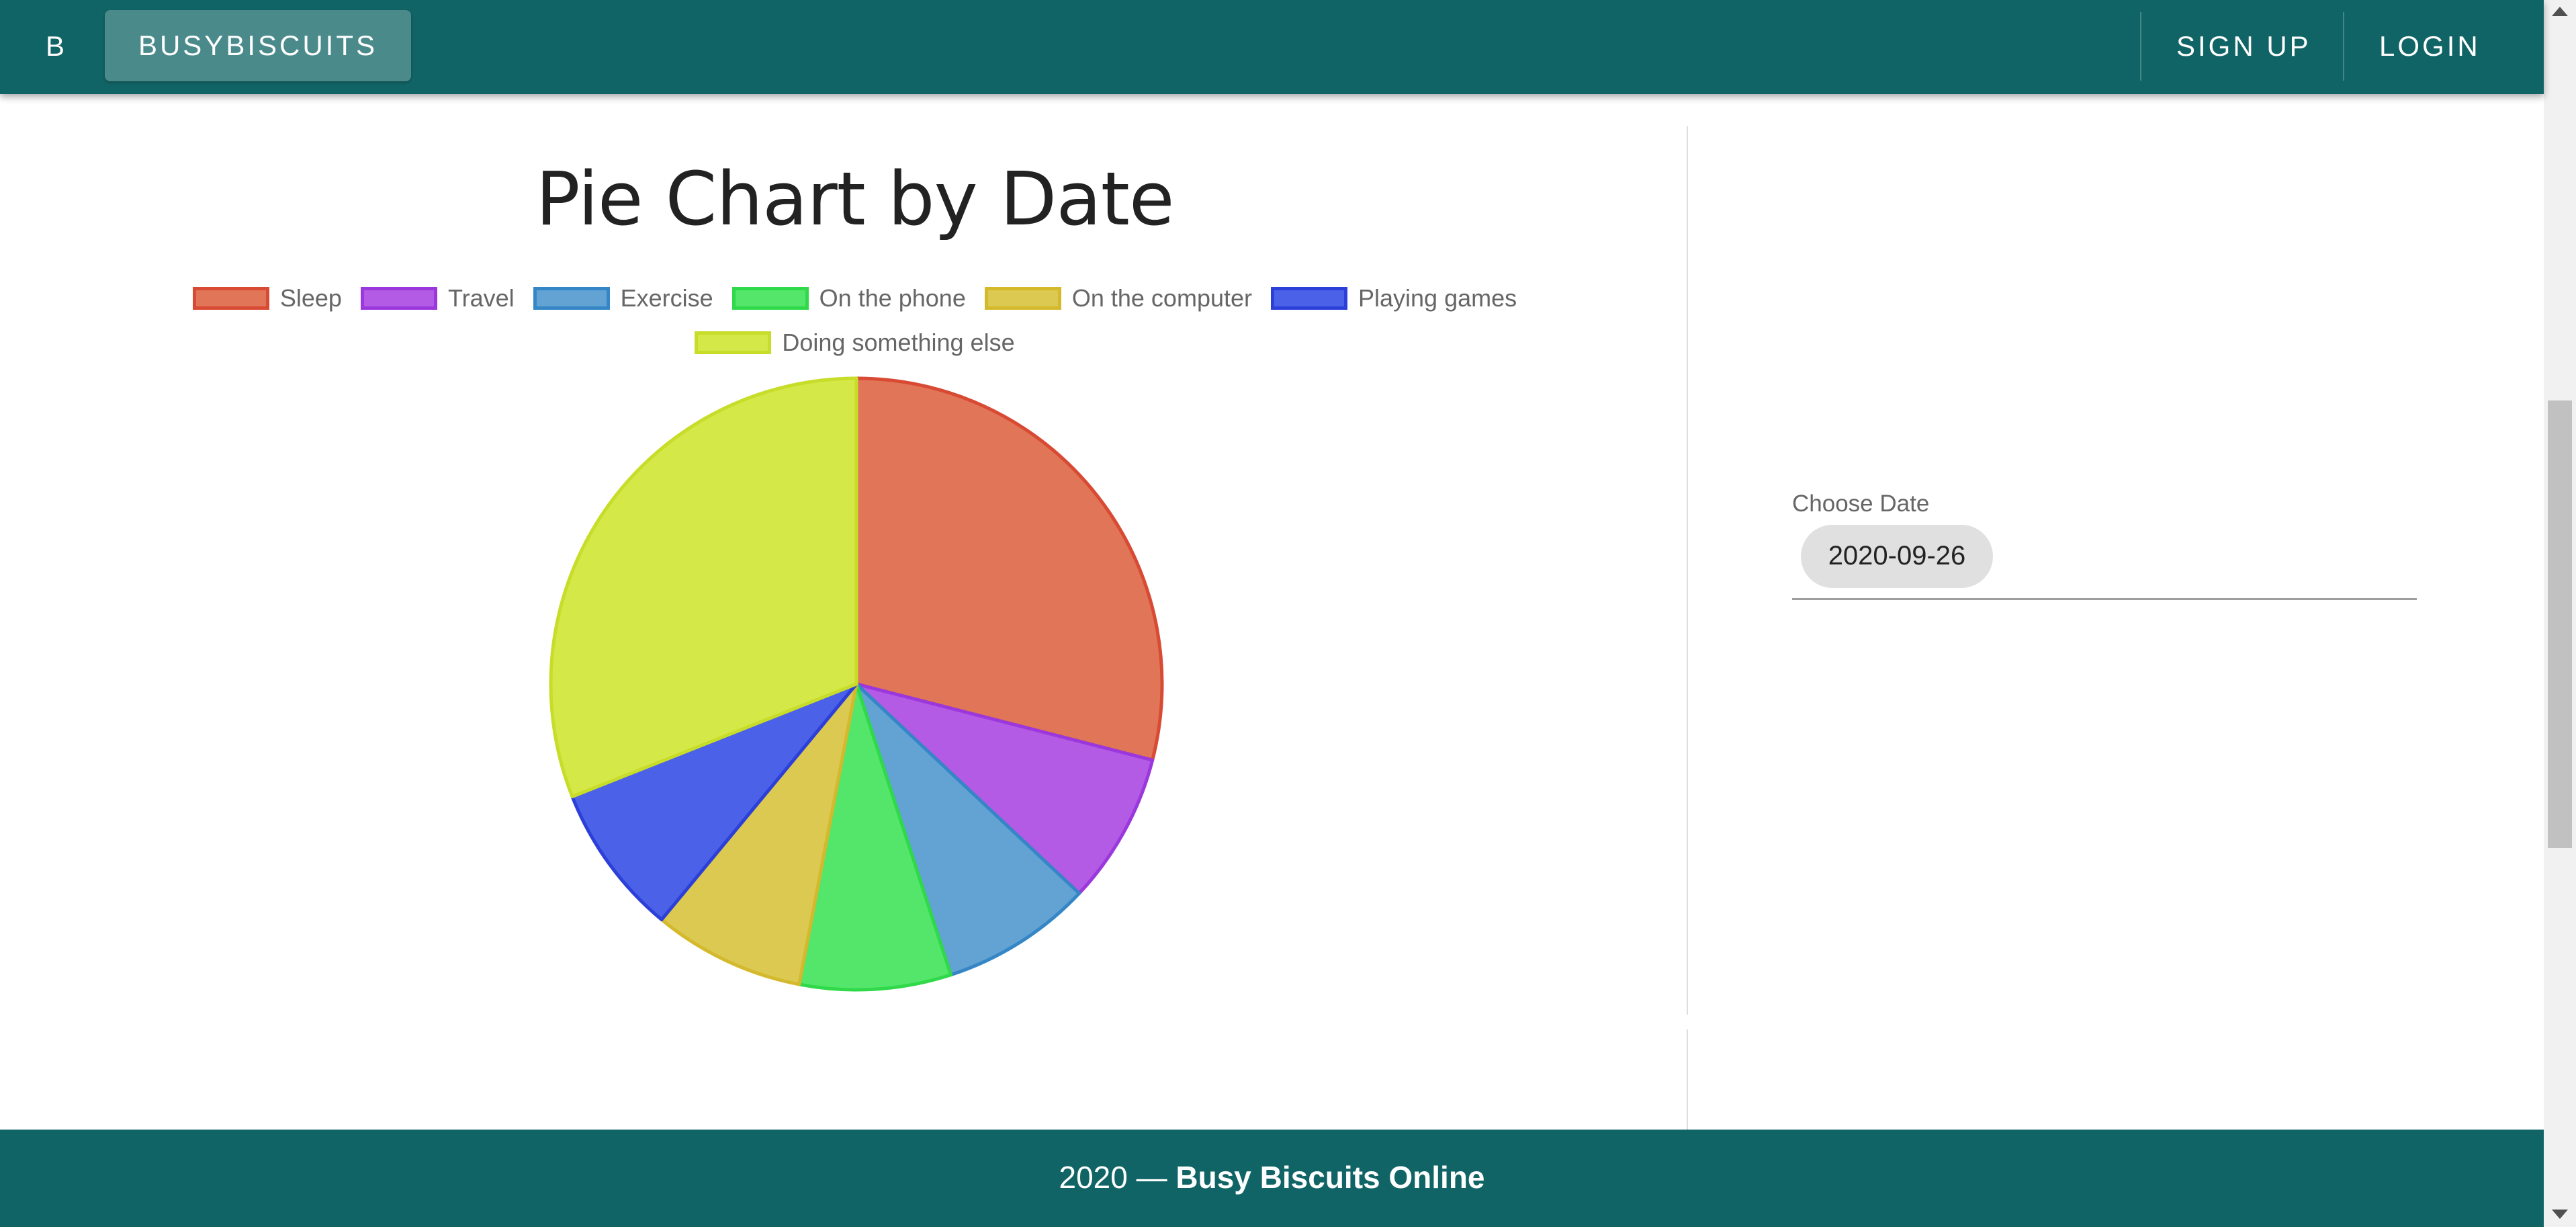 Image resolution: width=2576 pixels, height=1227 pixels. I want to click on page-scrollbar, so click(2560, 613).